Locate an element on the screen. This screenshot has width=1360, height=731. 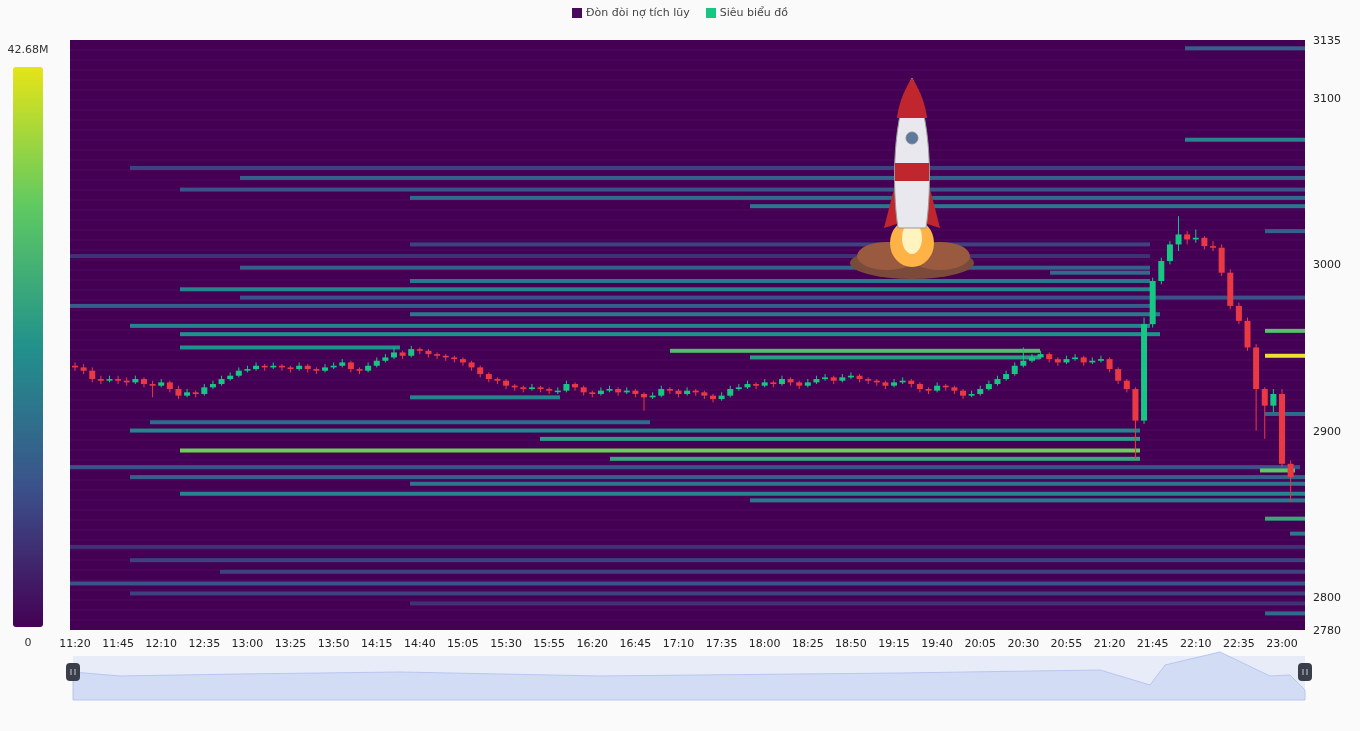
time-axis-label: 11:45 is located at coordinates (118, 643).